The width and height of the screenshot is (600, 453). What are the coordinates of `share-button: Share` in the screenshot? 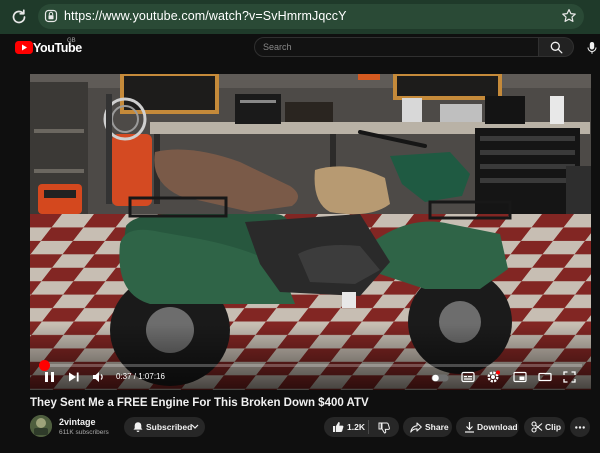 It's located at (427, 427).